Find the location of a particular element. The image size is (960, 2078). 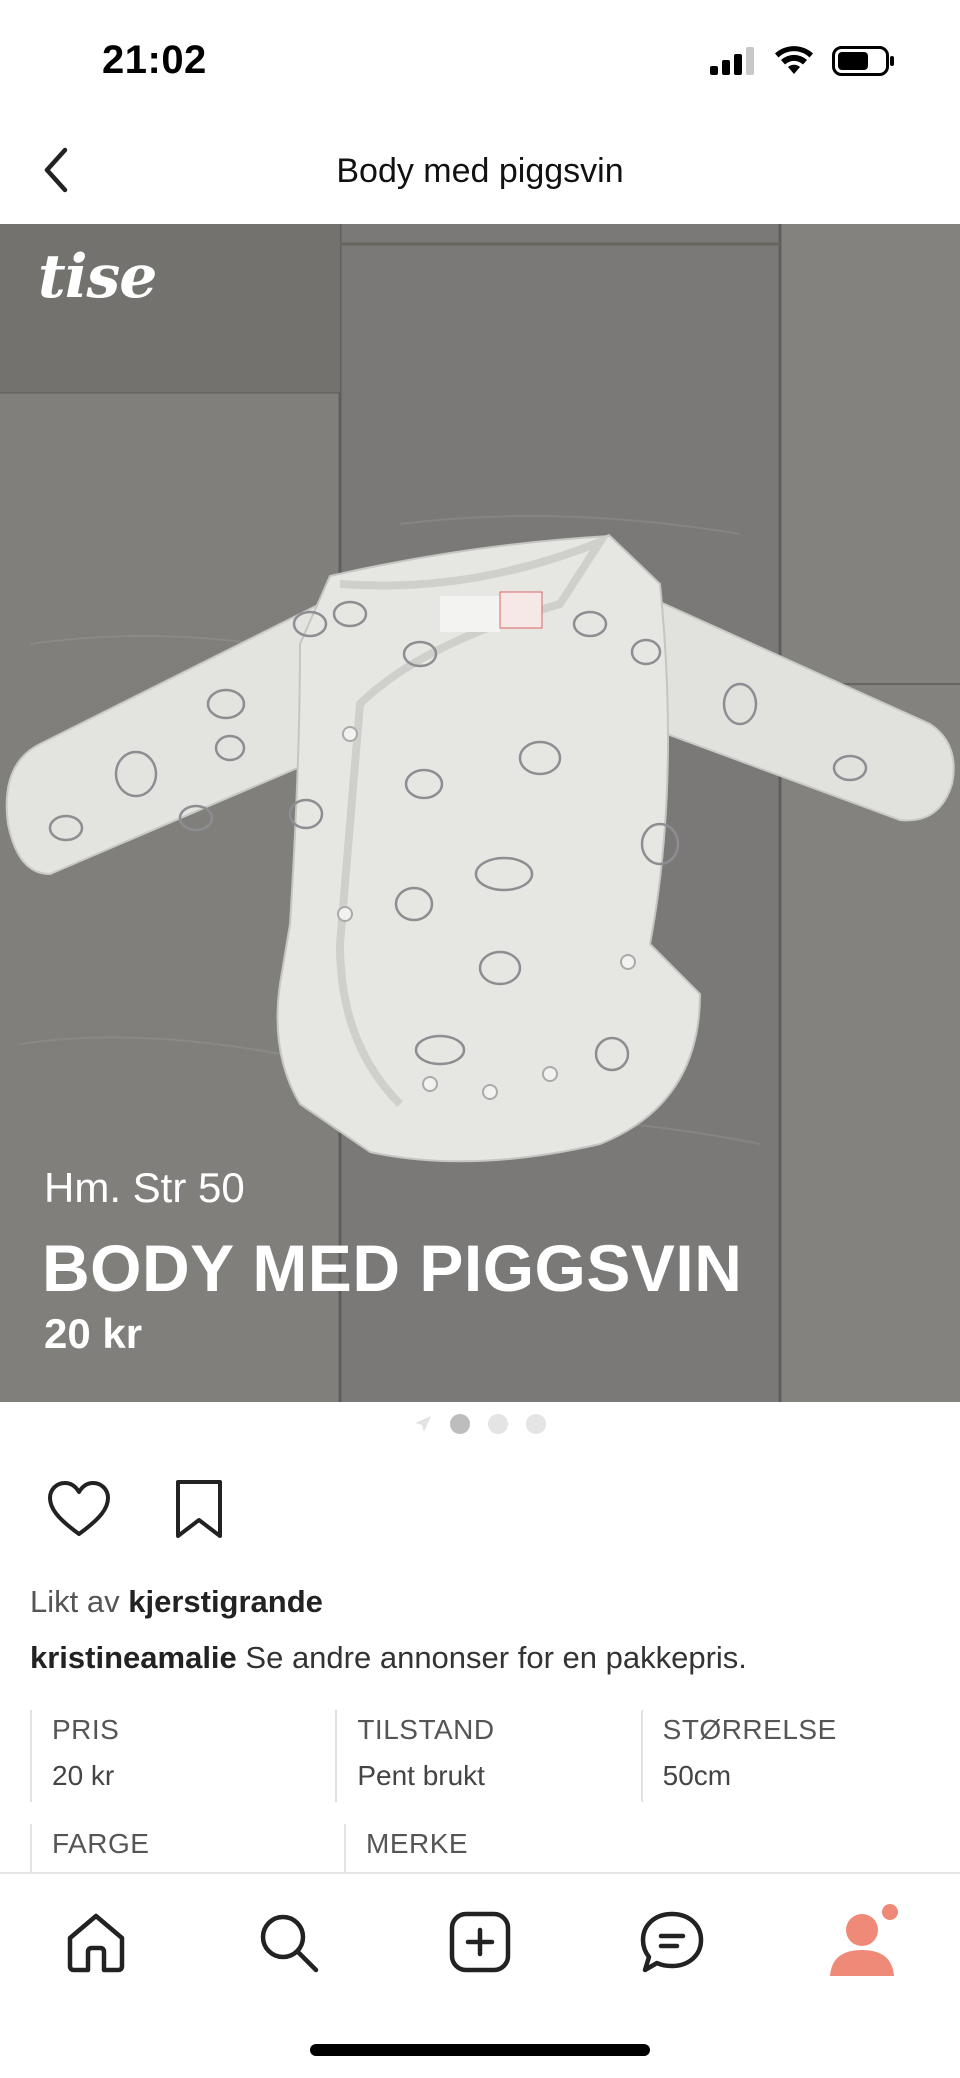

action-bar is located at coordinates (139, 1509).